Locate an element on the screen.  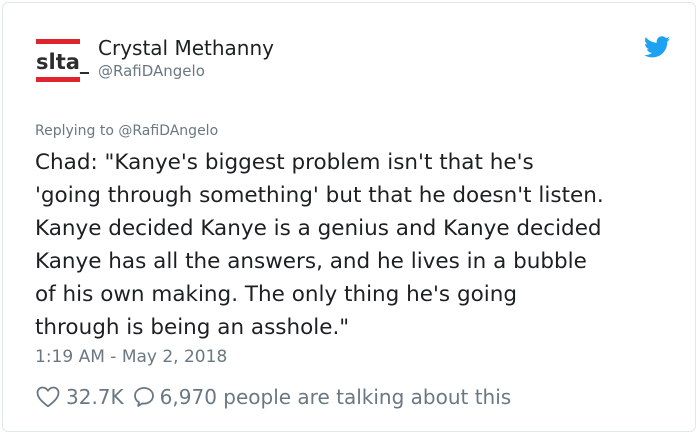
talking-about-link: 6,970 people are talking about this is located at coordinates (336, 397).